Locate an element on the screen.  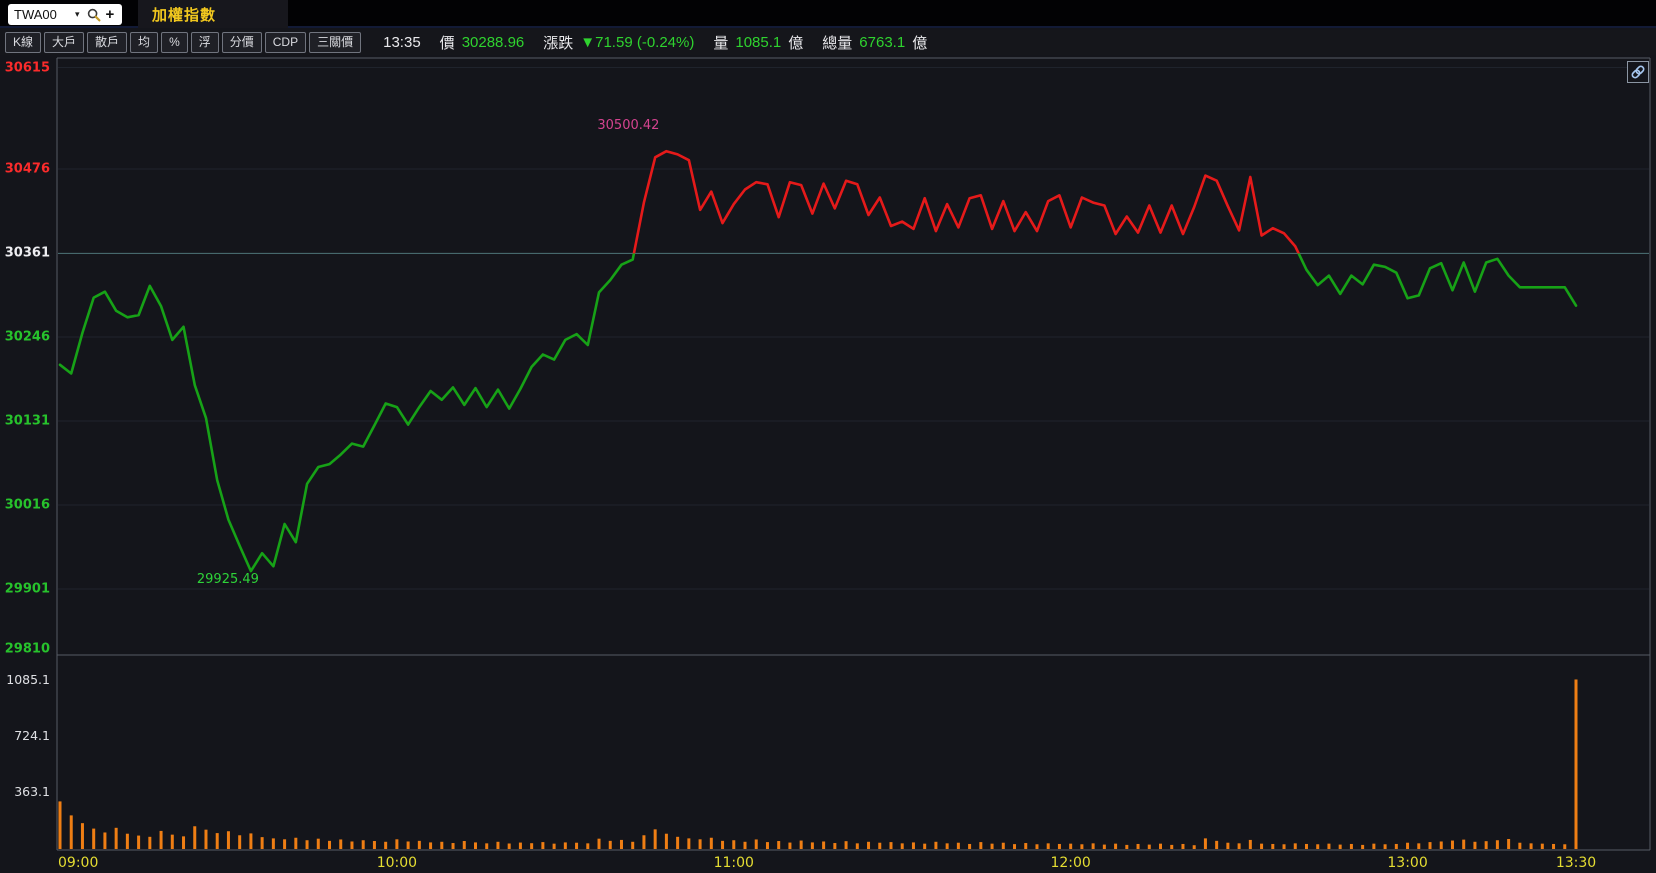
change-value: ▼71.59 (-0.24%) is located at coordinates (637, 42).